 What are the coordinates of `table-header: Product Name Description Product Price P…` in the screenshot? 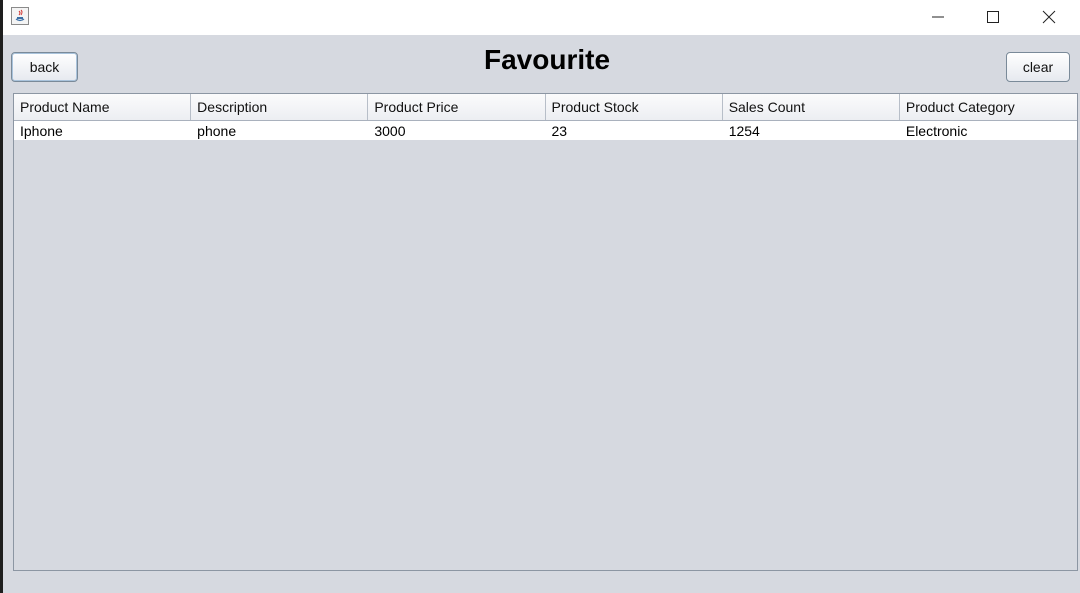 It's located at (545, 107).